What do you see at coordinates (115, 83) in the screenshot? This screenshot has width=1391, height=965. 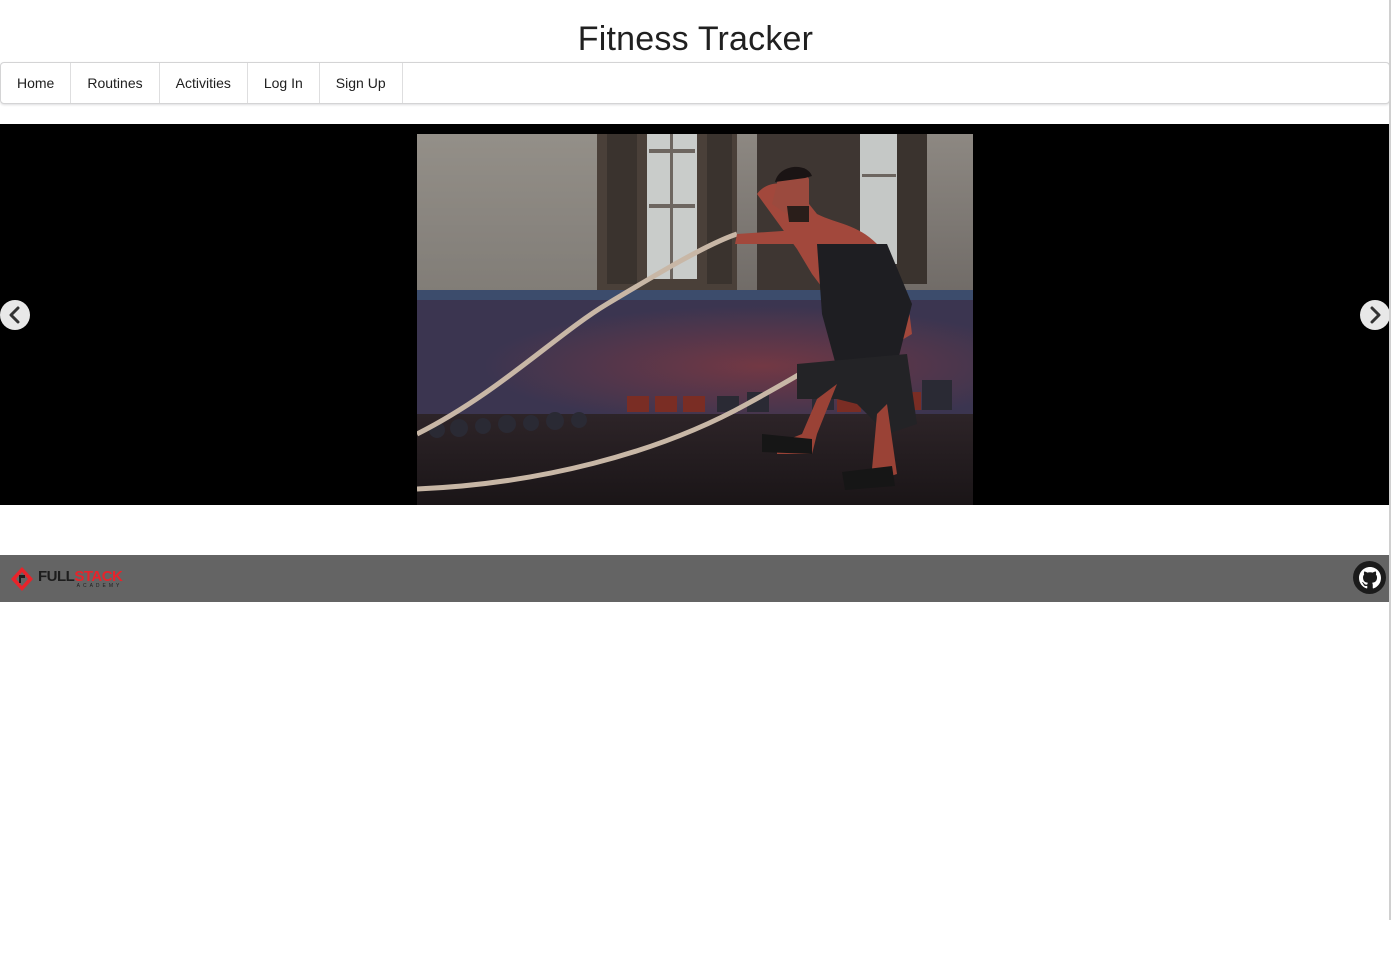 I see `nav-routines: Routines` at bounding box center [115, 83].